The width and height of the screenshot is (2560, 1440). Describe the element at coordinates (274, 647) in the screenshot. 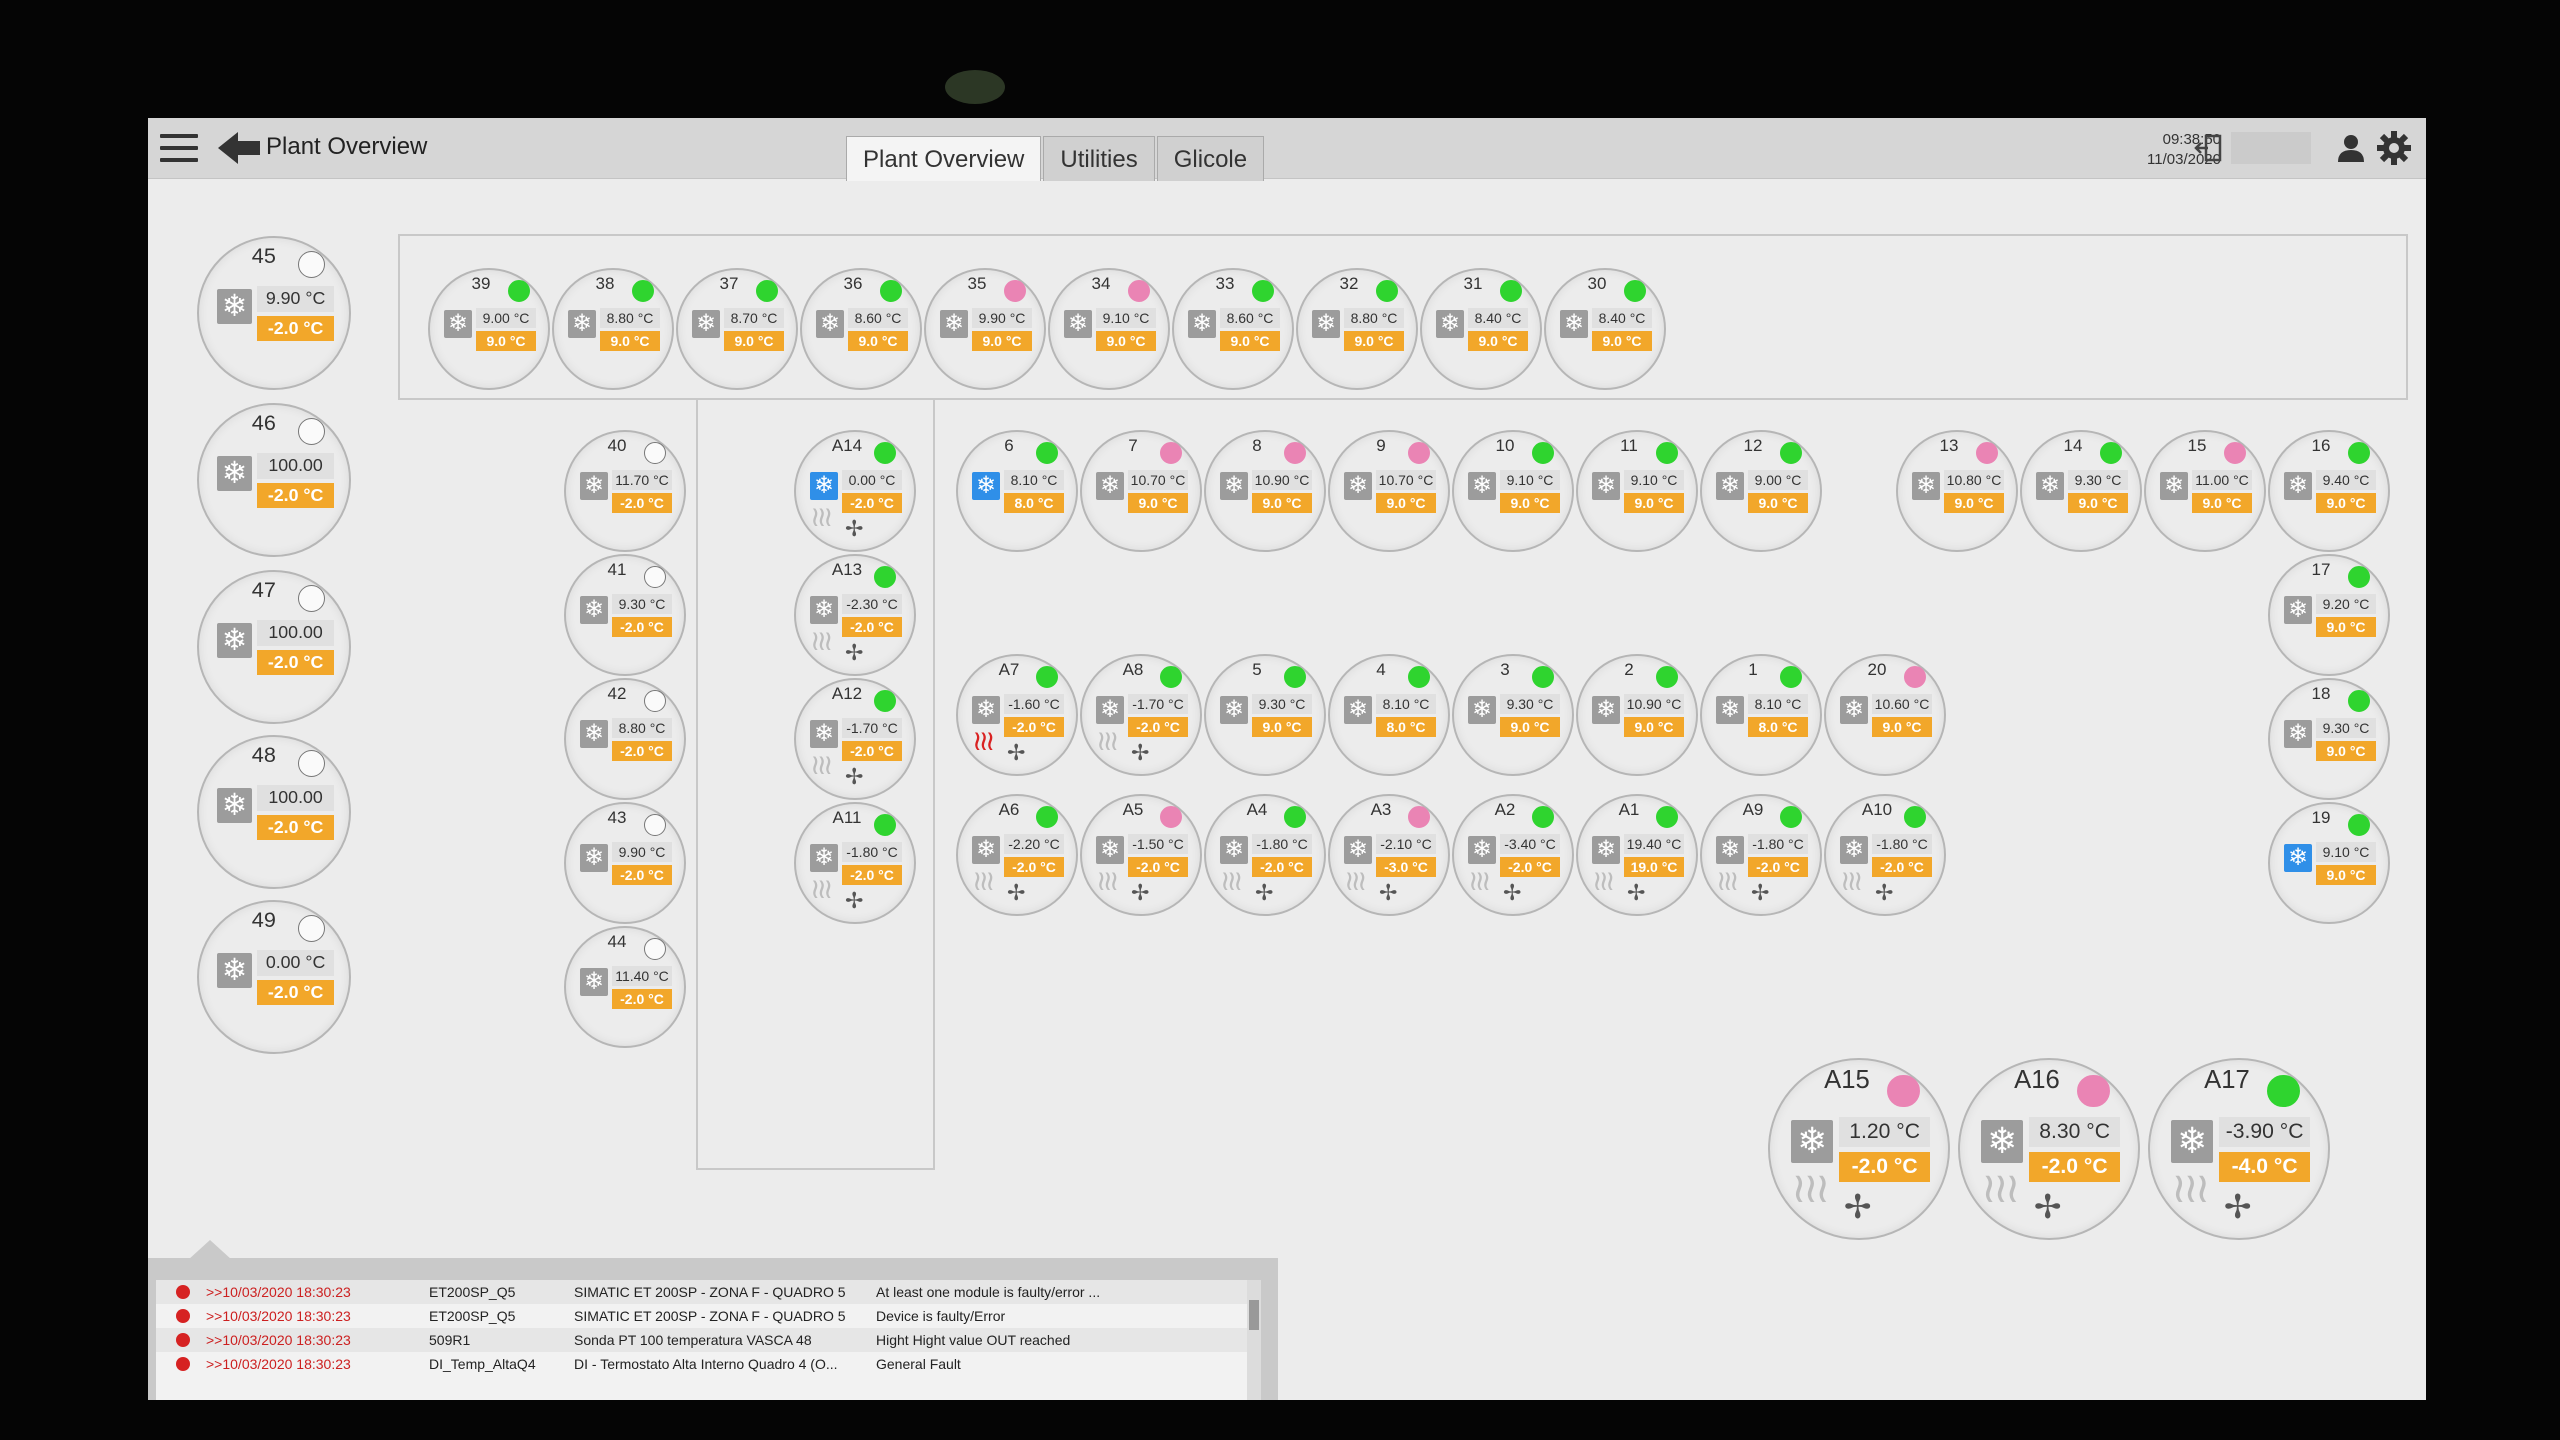

I see `unit-47: 47 ❄100.00 °C-2.0 °C` at that location.